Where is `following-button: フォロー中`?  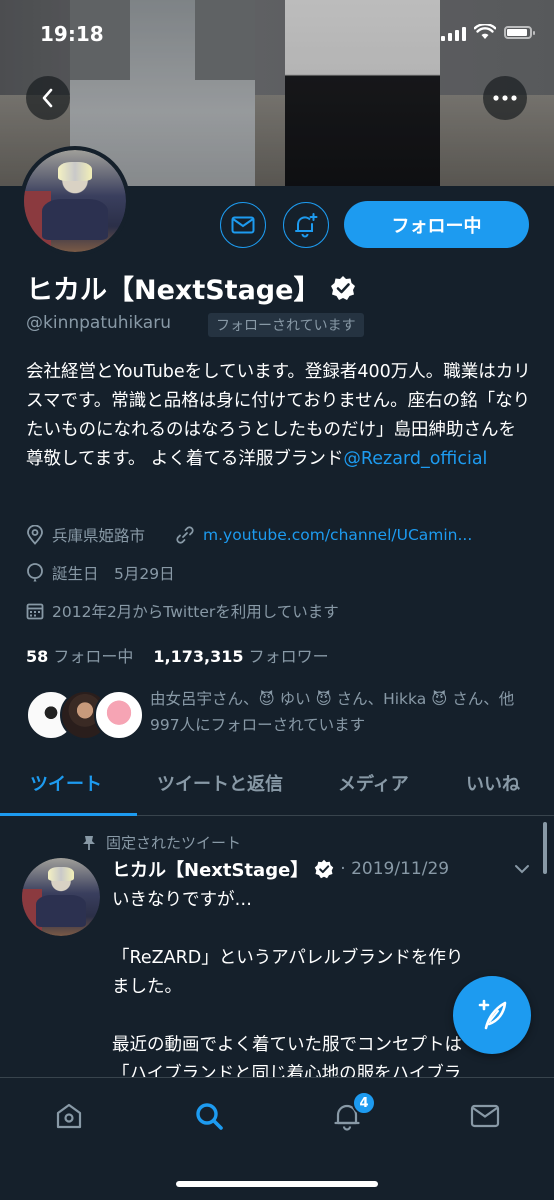 following-button: フォロー中 is located at coordinates (436, 224).